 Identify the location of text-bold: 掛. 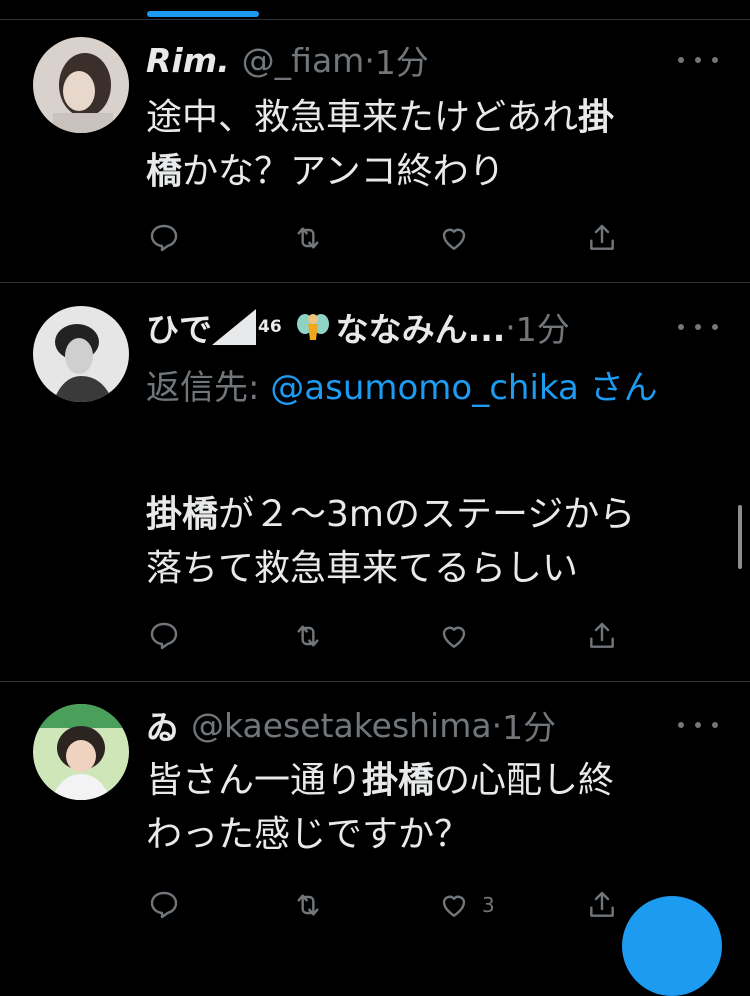
(596, 117).